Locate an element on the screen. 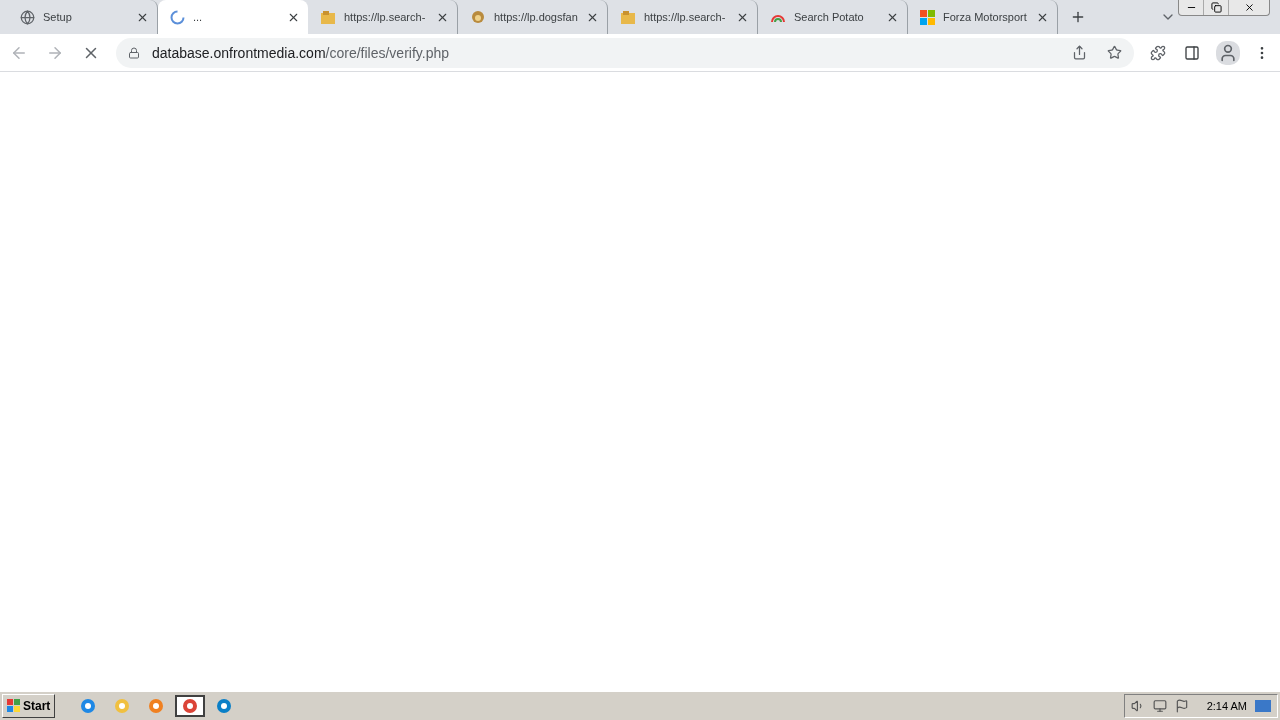 The height and width of the screenshot is (720, 1280). windows-logo-icon is located at coordinates (927, 17).